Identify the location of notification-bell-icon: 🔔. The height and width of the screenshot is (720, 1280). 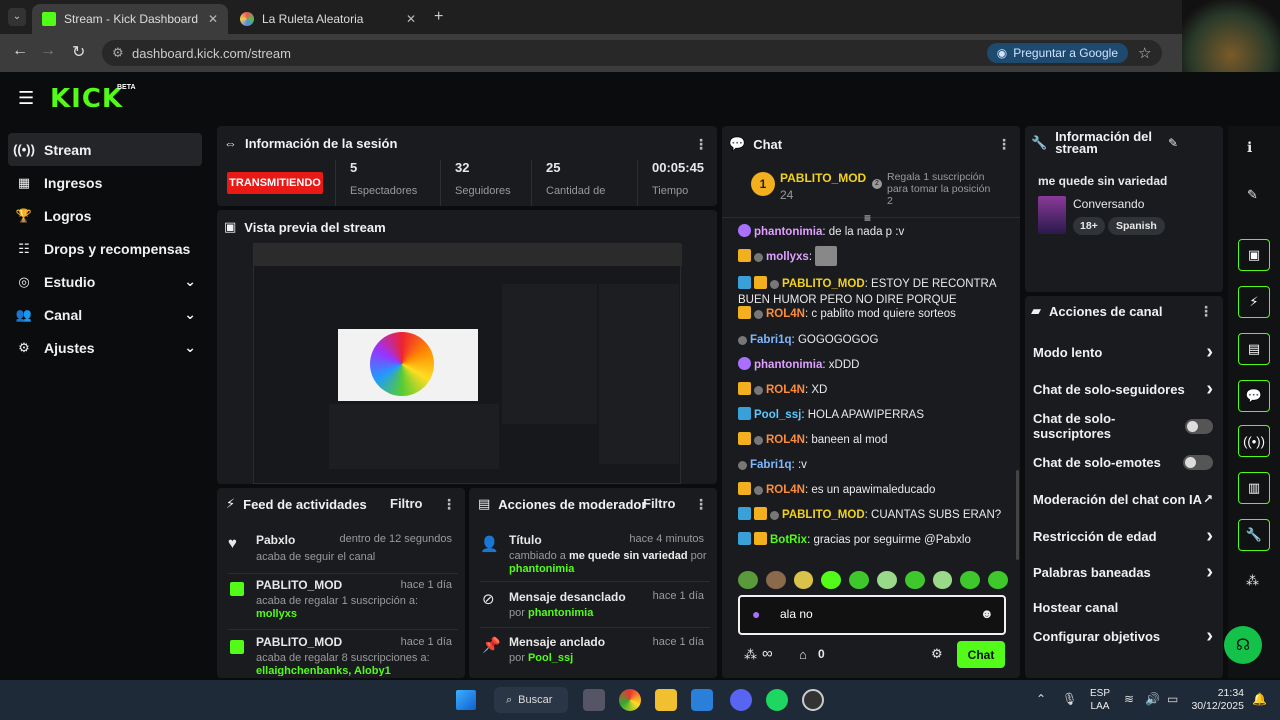
(1259, 699).